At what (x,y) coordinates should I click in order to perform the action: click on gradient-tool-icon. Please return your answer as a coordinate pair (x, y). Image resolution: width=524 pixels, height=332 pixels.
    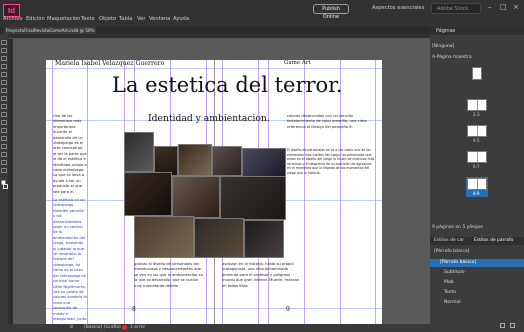
    Looking at the image, I should click on (4, 138).